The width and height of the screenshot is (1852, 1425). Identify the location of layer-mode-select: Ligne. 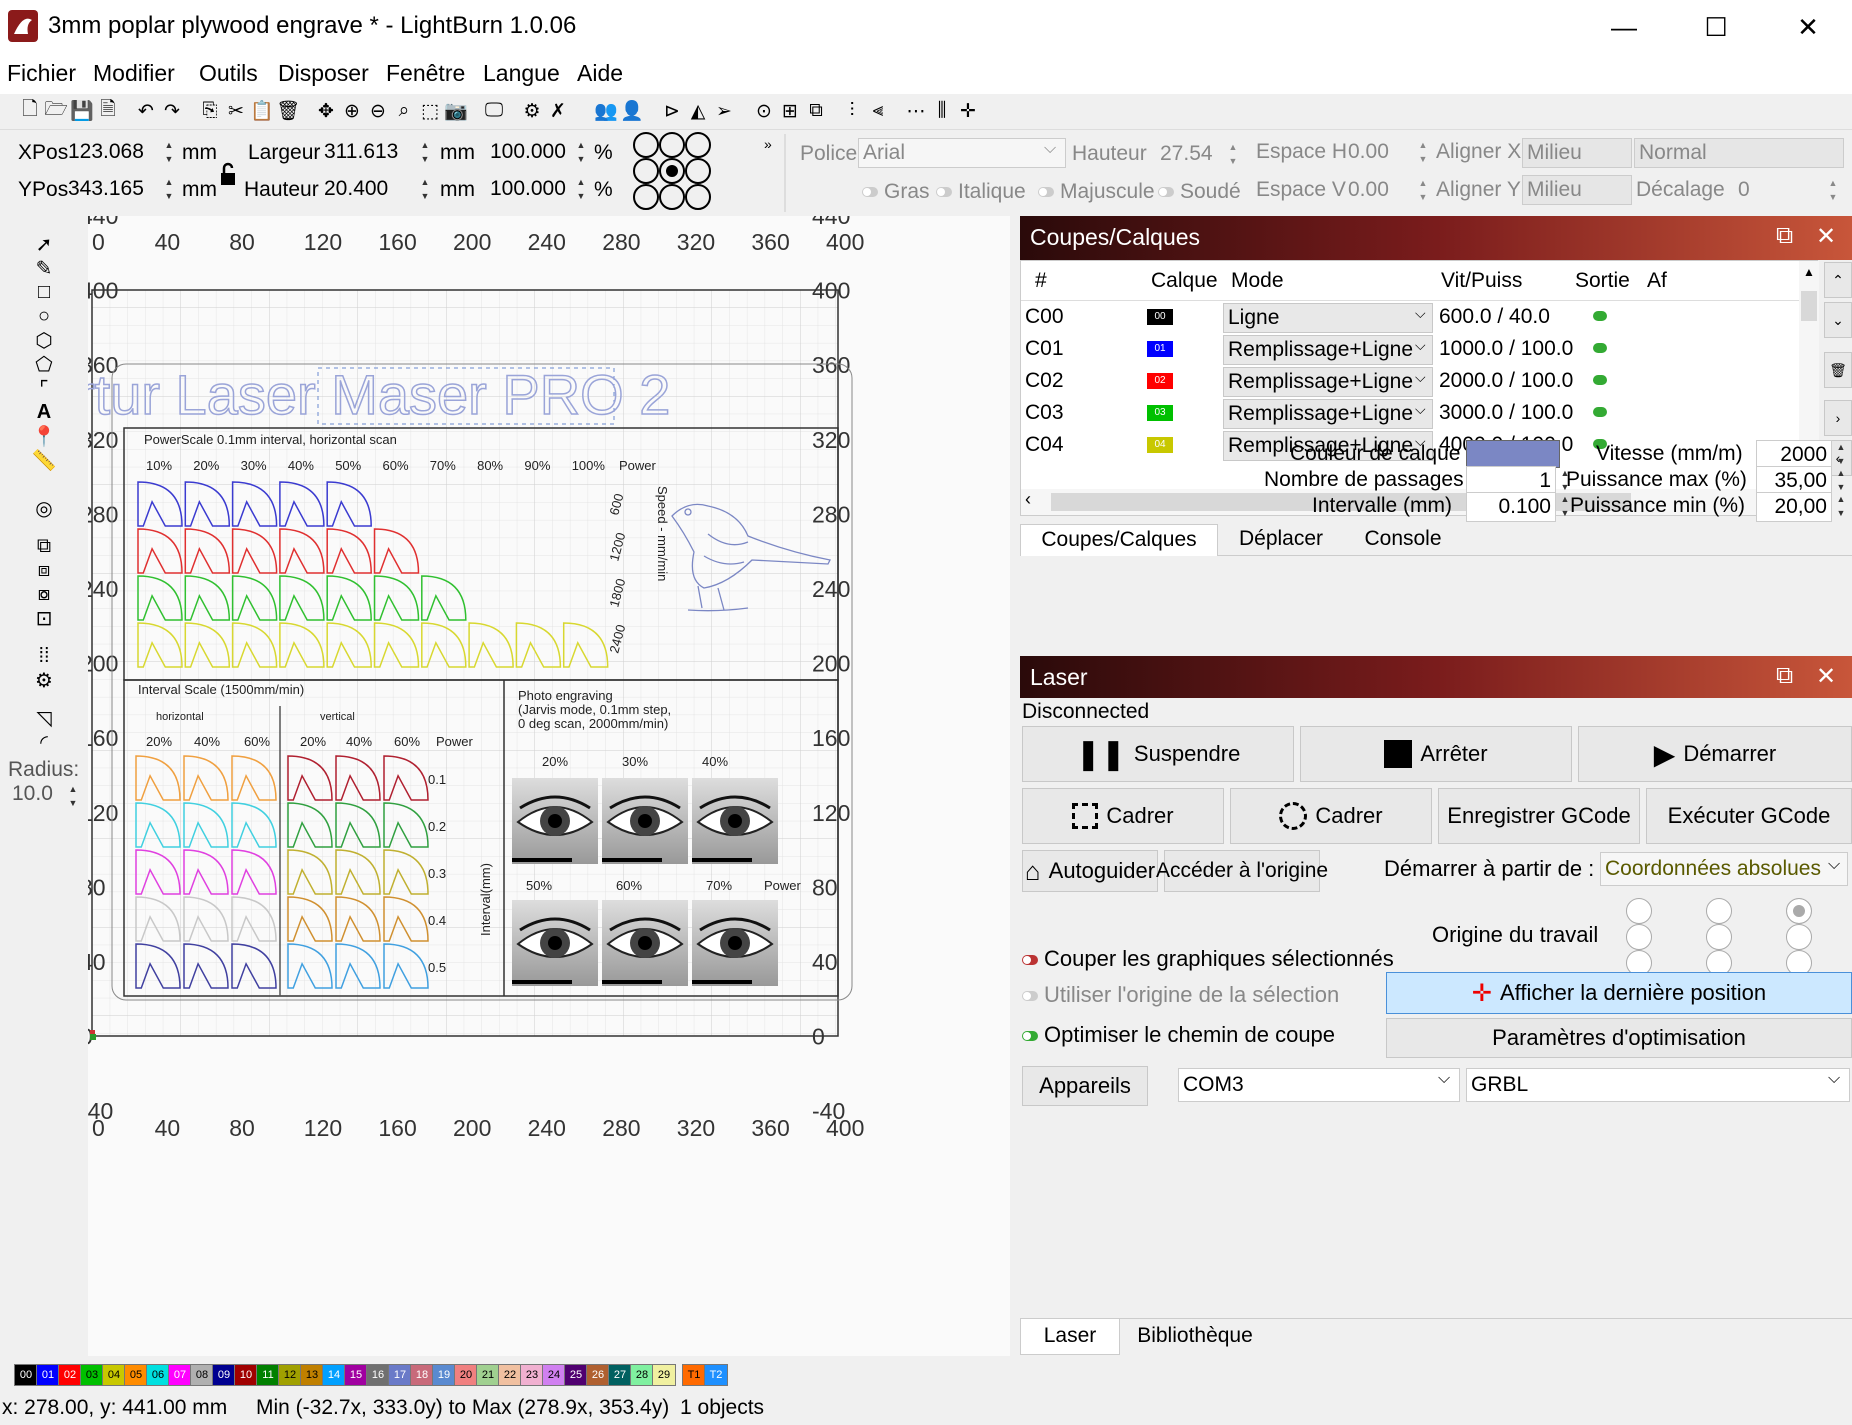
(1328, 318).